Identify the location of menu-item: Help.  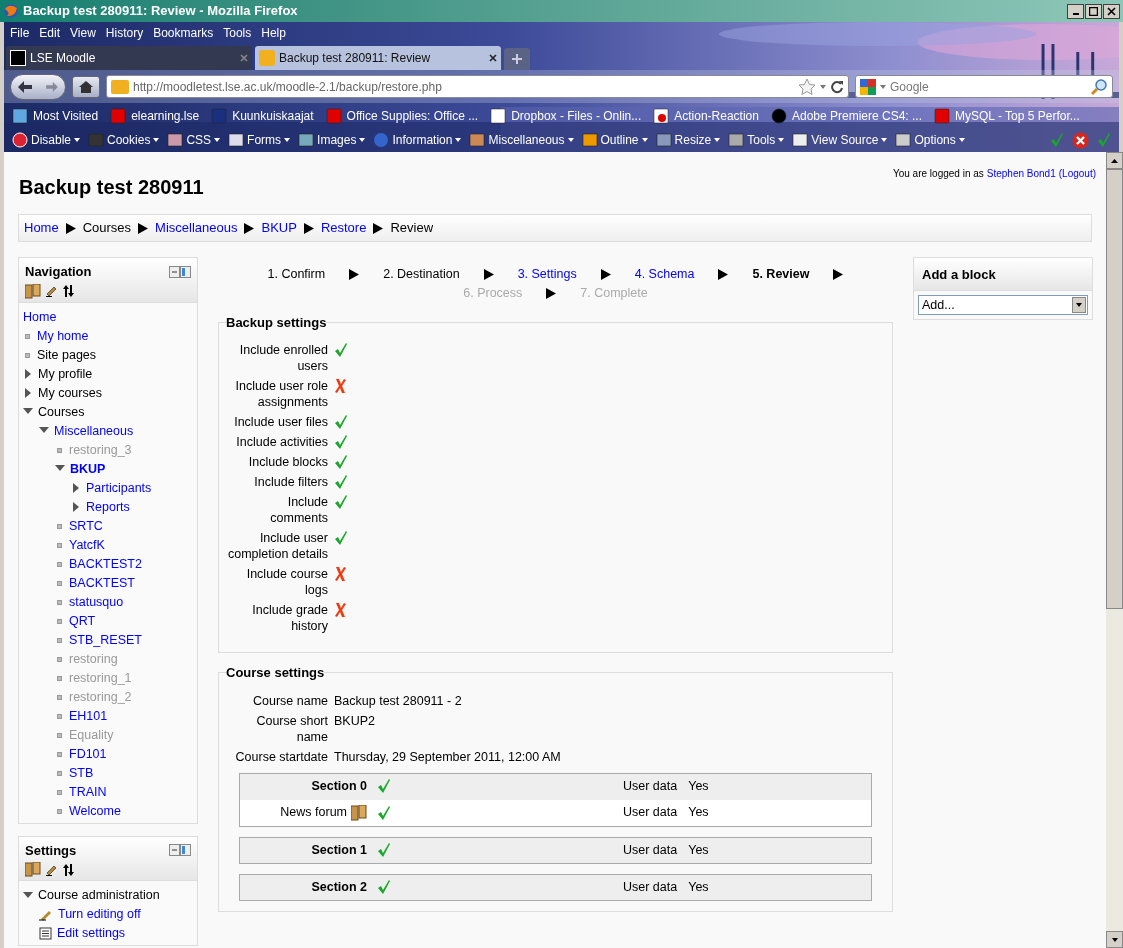
(273, 33).